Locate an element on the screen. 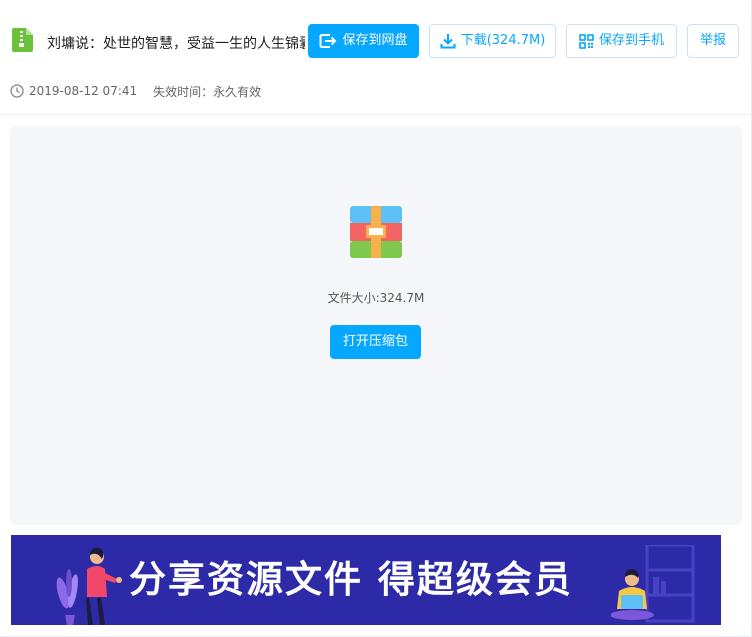 Image resolution: width=752 pixels, height=637 pixels. report-button: 举报 is located at coordinates (713, 41).